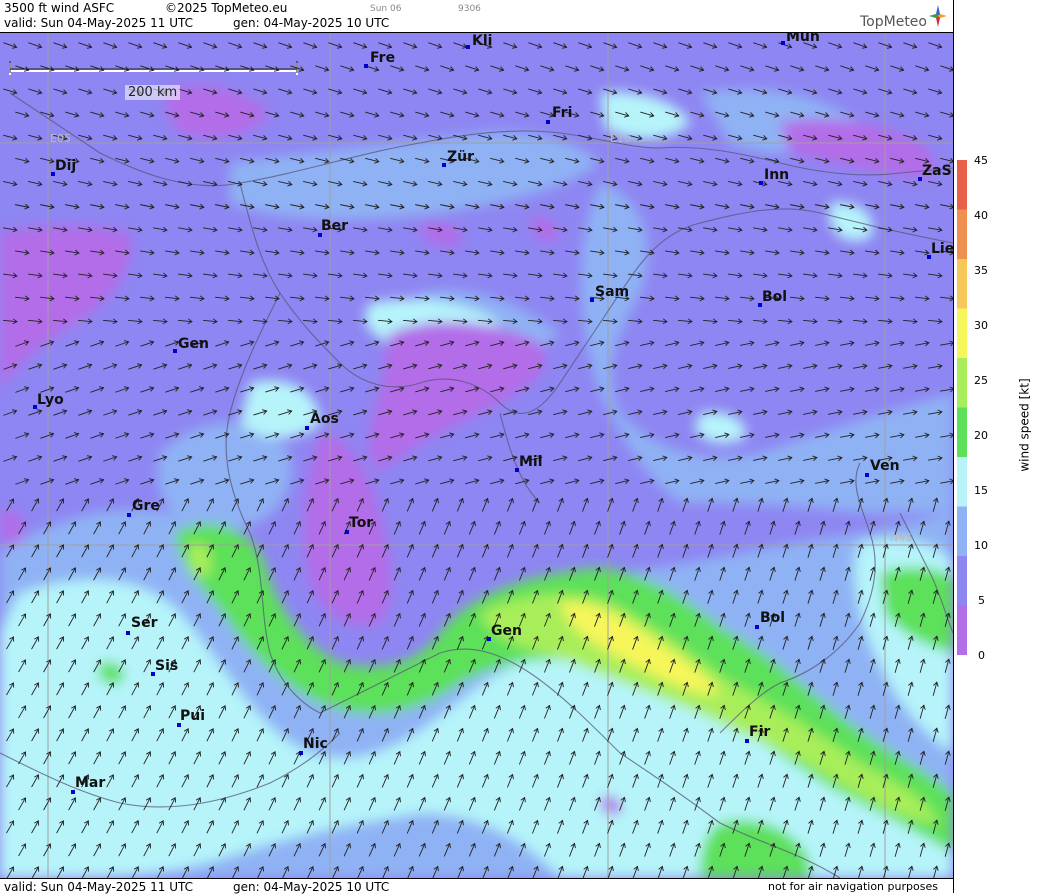 This screenshot has width=1045, height=894. I want to click on copyright-text: ©2025 TopMeteo.eu, so click(226, 8).